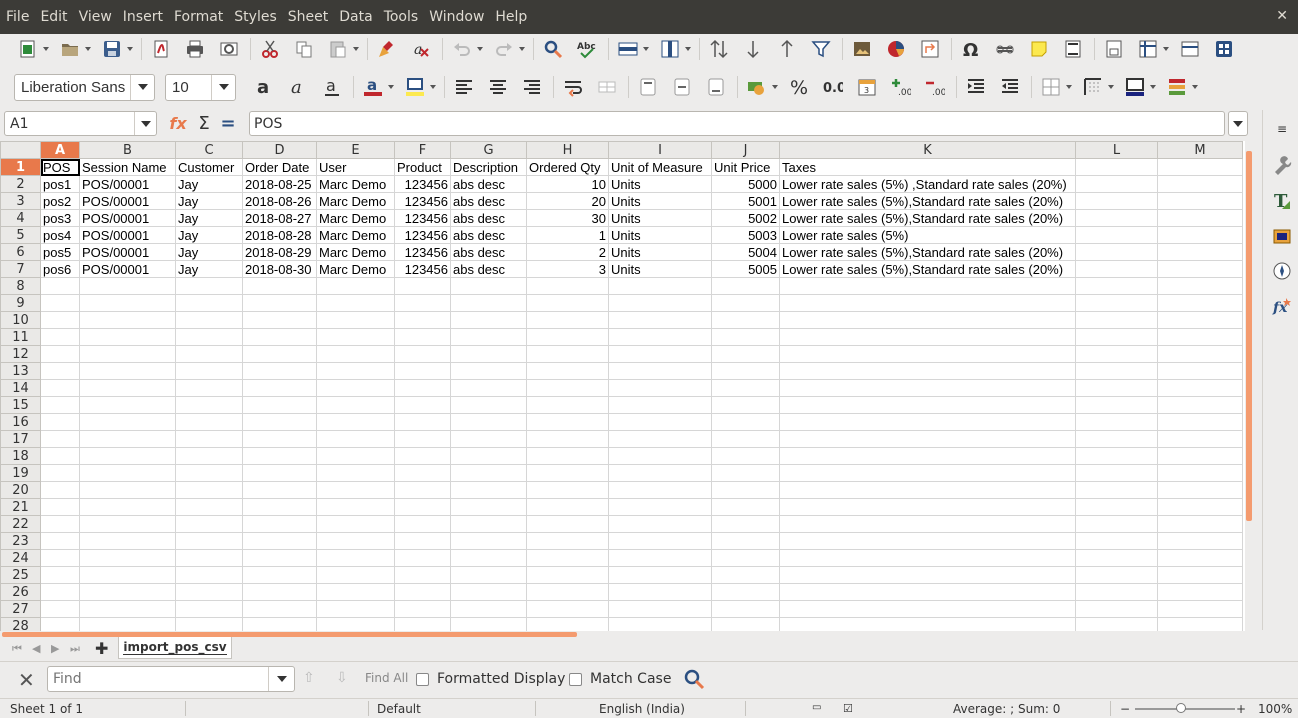 This screenshot has width=1298, height=718. I want to click on cell-c21, so click(209, 507).